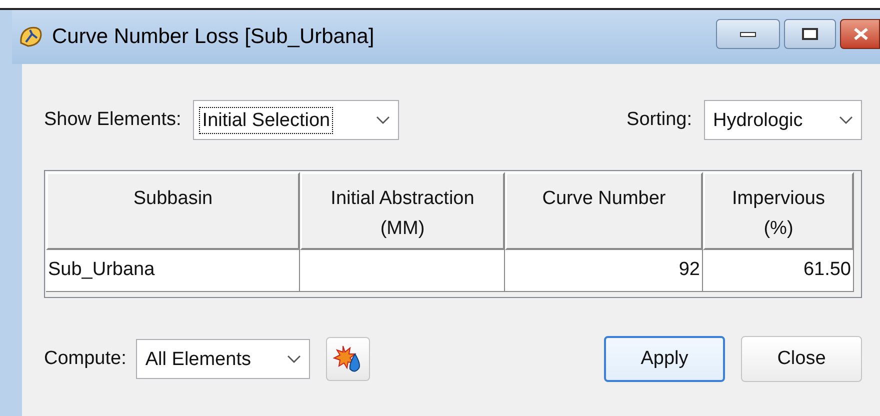  Describe the element at coordinates (659, 120) in the screenshot. I see `sorting-label: Sorting:` at that location.